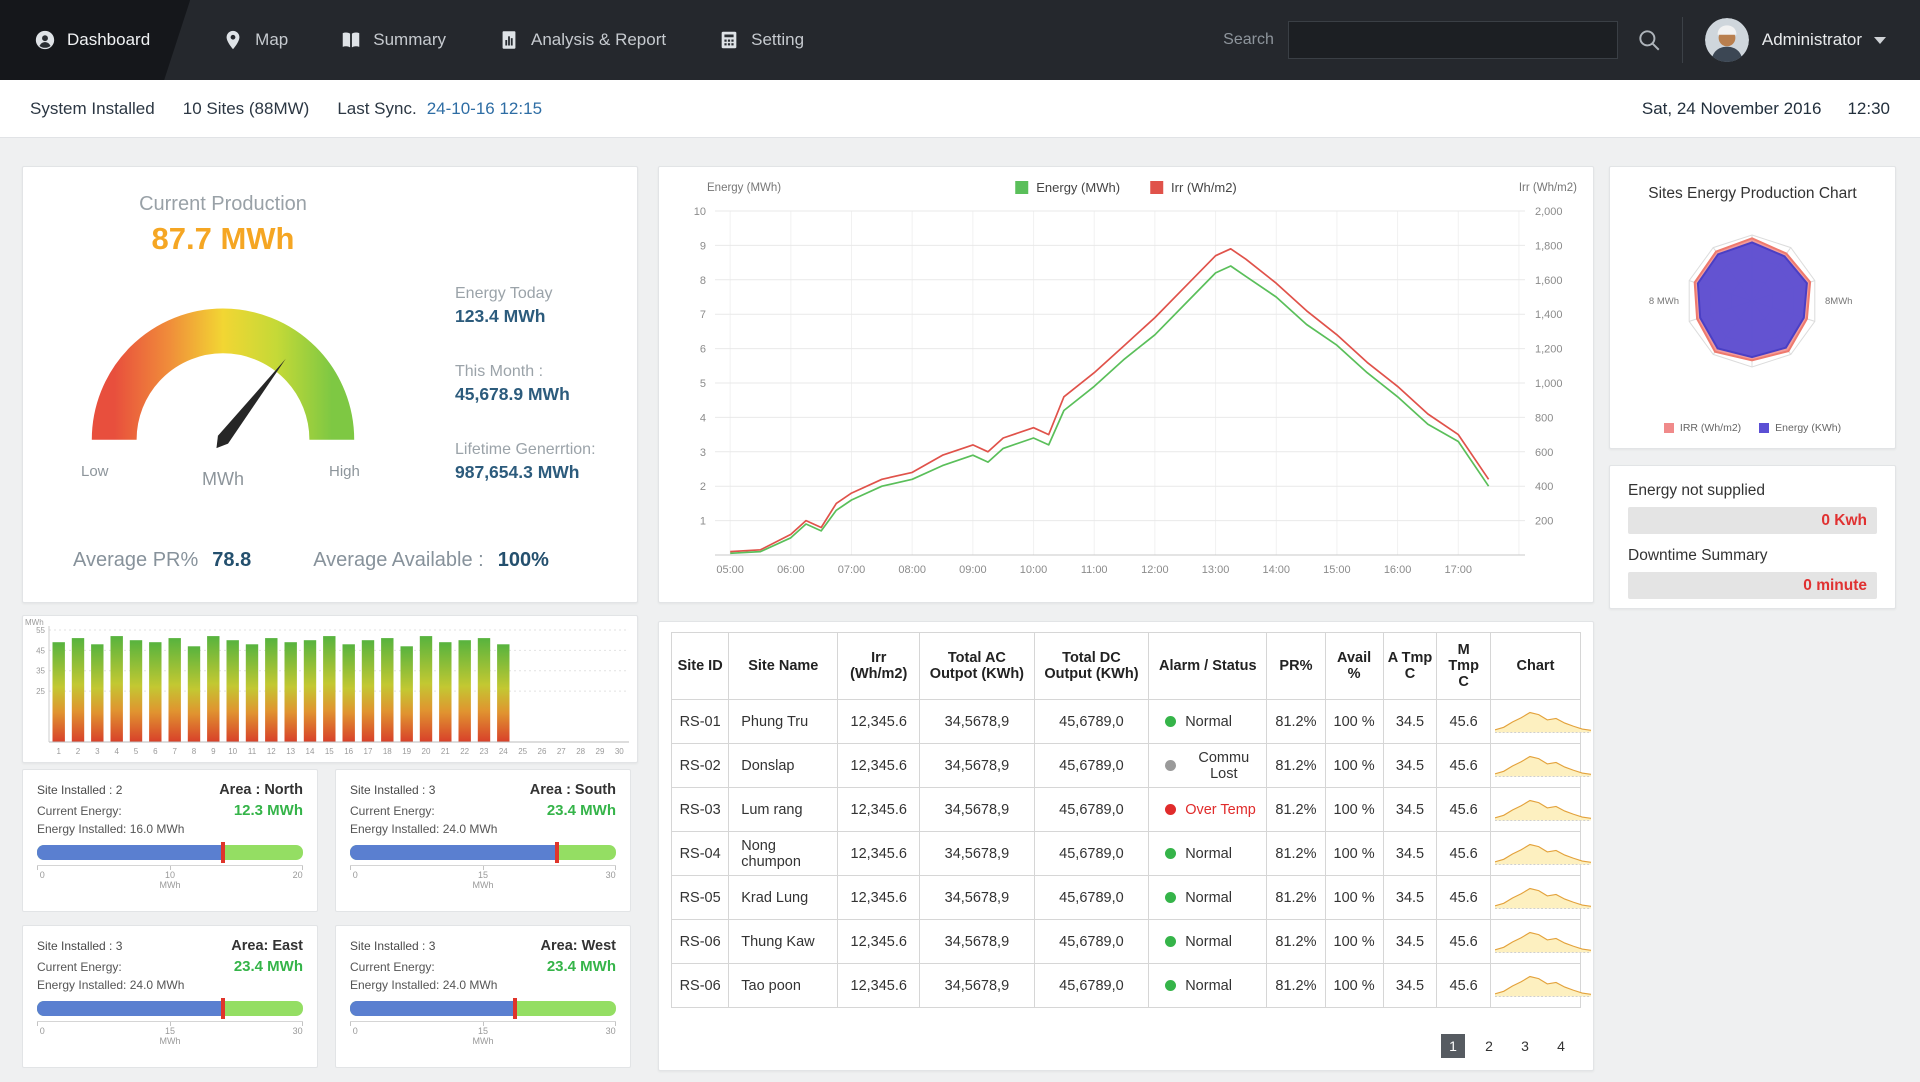 This screenshot has height=1082, width=1920. Describe the element at coordinates (1354, 765) in the screenshot. I see `cell-avail: 100 %` at that location.